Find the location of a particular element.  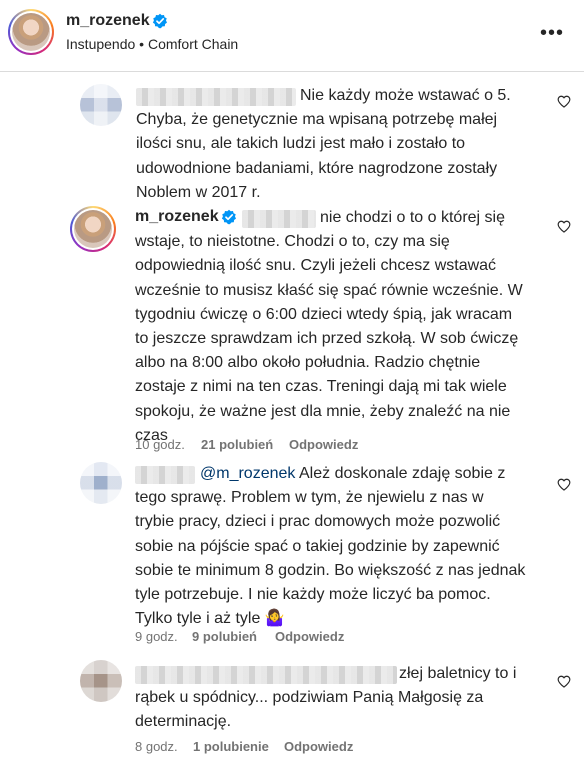

post-header: m_rozenek Instupendo • Comfort Chain ••• is located at coordinates (292, 36).